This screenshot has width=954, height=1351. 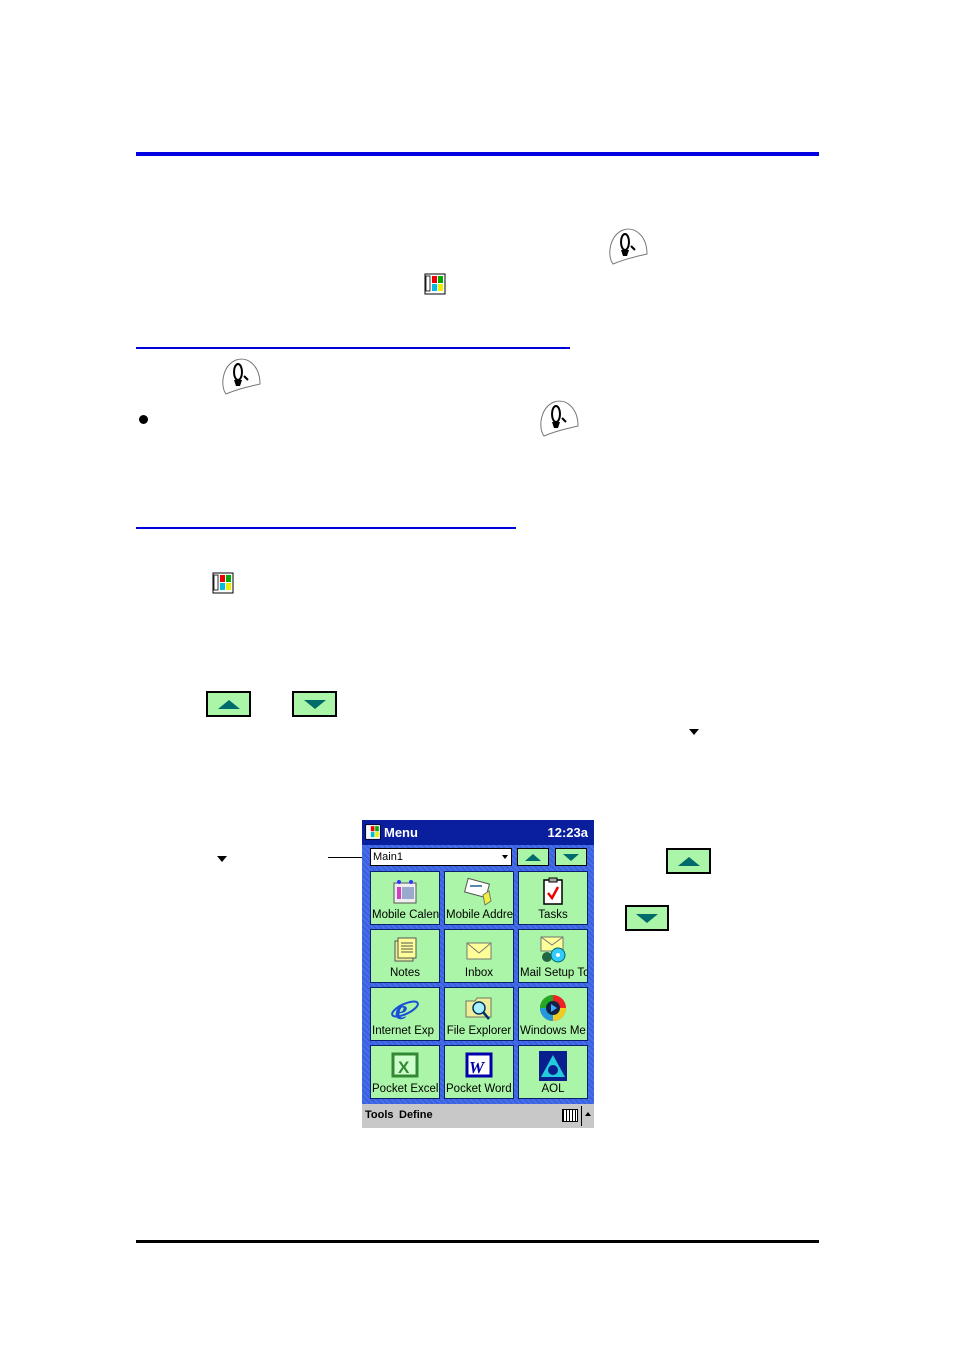 What do you see at coordinates (553, 915) in the screenshot?
I see `app-label: Tasks` at bounding box center [553, 915].